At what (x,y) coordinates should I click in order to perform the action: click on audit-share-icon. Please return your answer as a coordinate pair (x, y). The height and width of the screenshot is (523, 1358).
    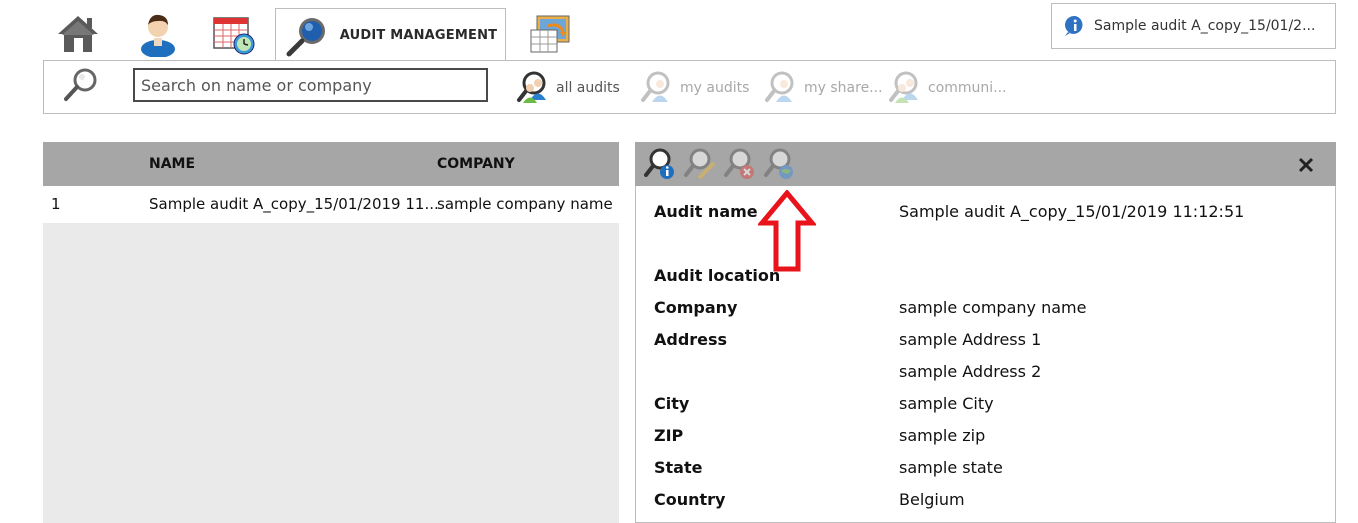
    Looking at the image, I should click on (778, 163).